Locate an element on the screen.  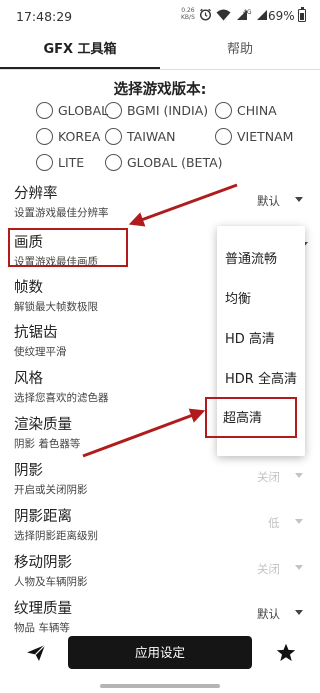
status-time: 17:48:29 is located at coordinates (44, 16).